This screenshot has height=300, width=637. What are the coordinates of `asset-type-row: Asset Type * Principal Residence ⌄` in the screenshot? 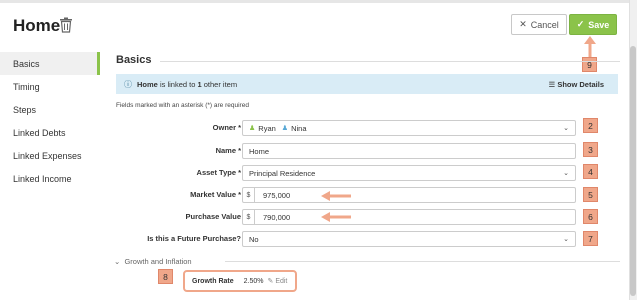 It's located at (351, 173).